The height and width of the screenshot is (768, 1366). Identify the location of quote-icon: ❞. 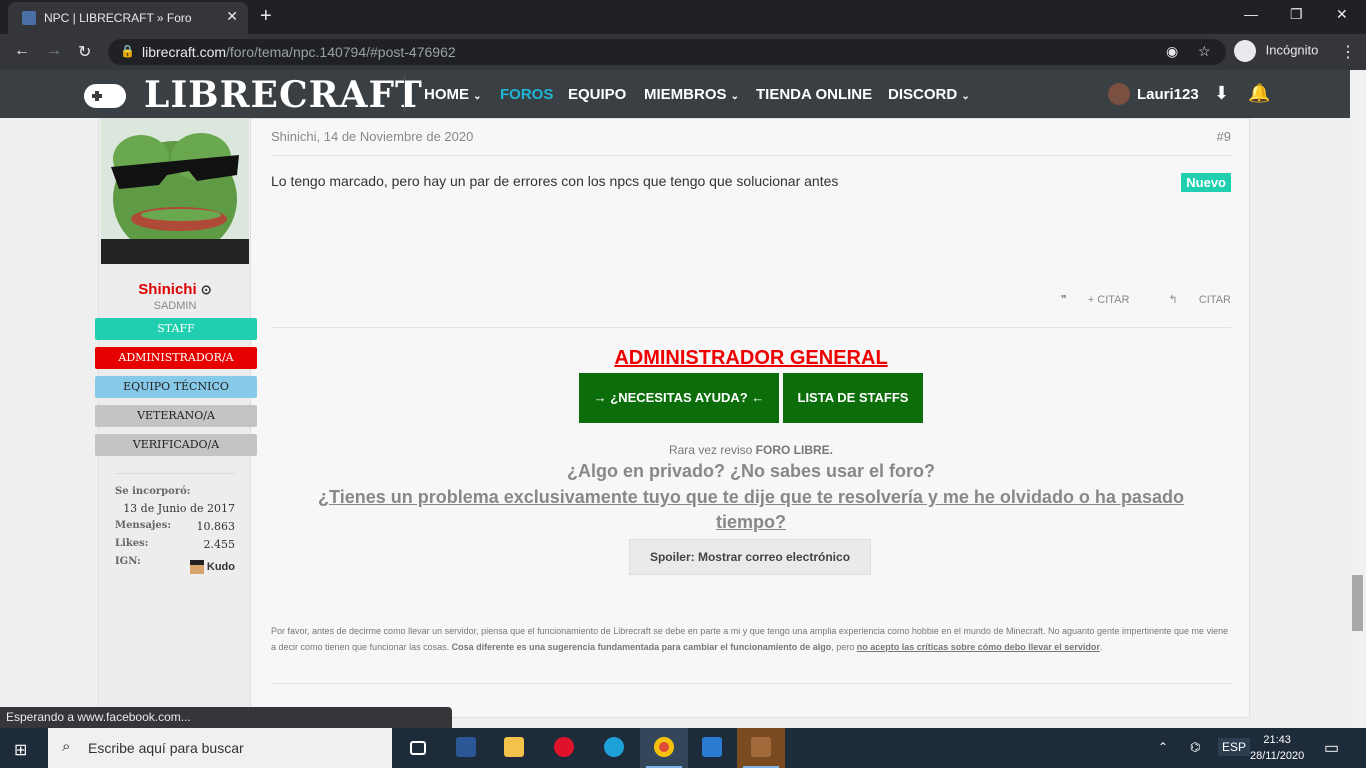
(1063, 300).